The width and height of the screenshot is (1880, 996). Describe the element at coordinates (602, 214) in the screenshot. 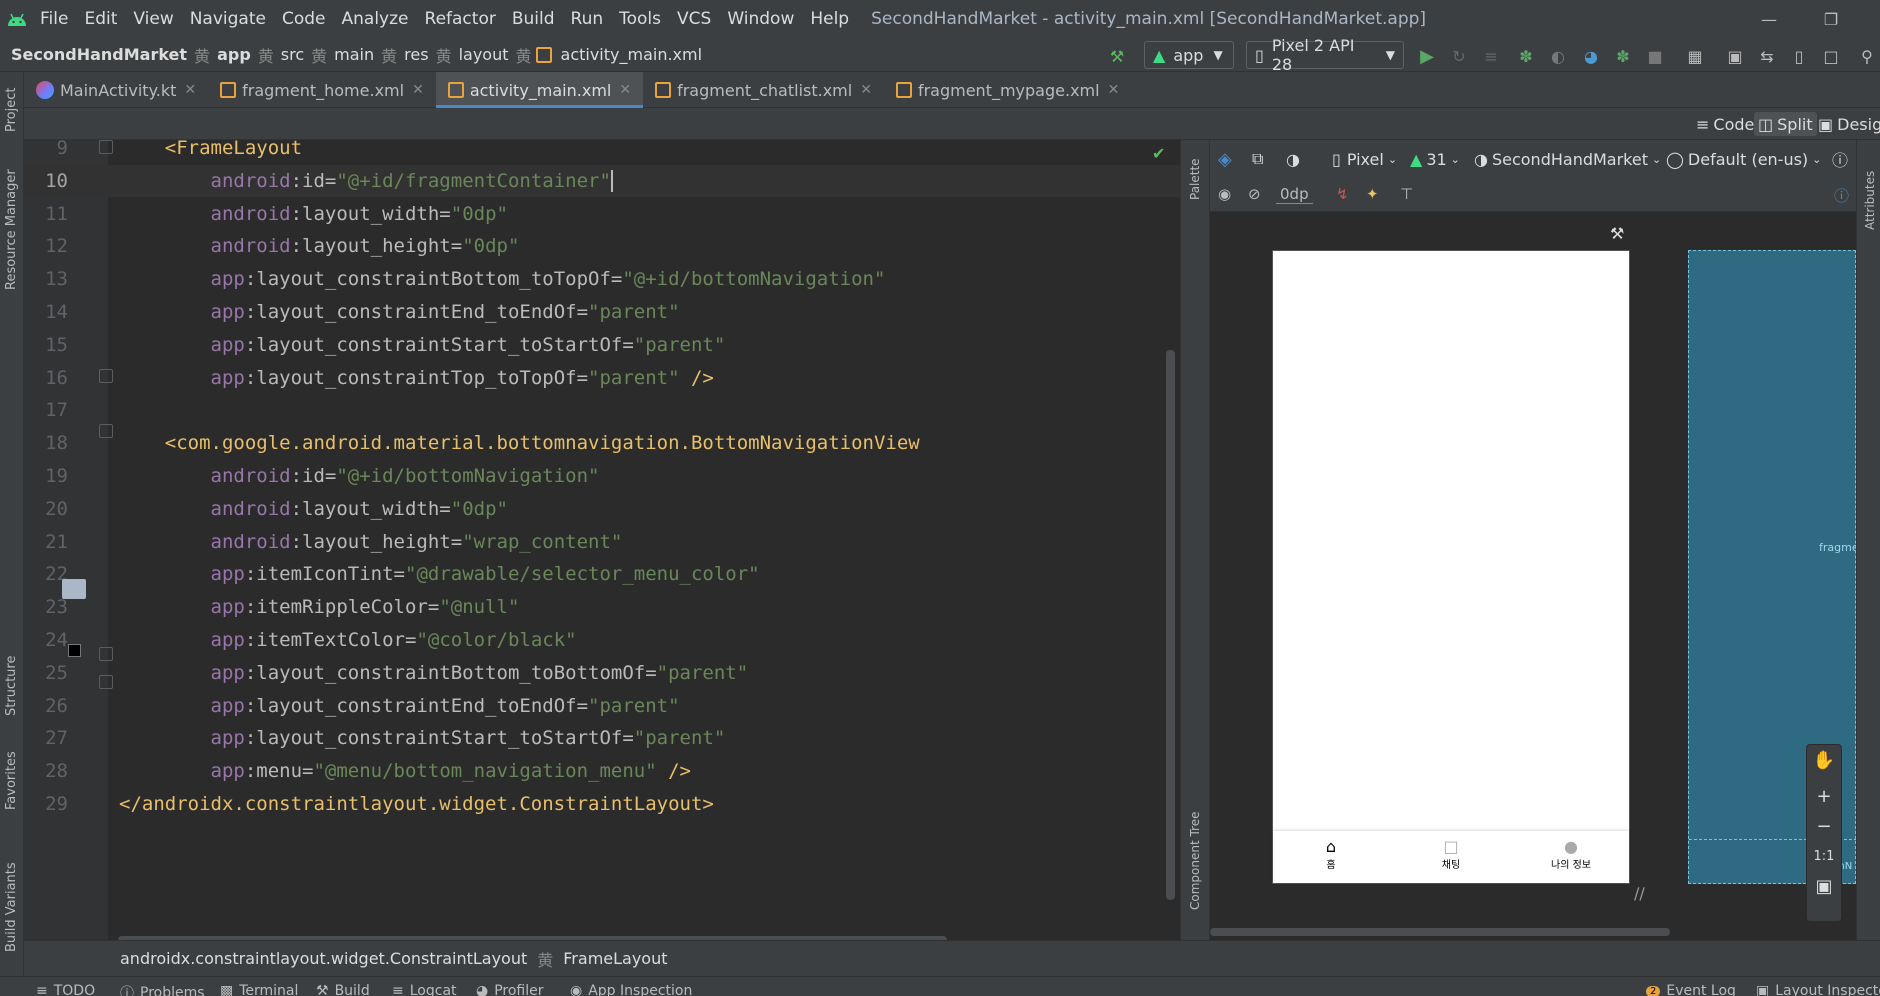

I see `code-line: 11 android:layout_width="0dp"` at that location.